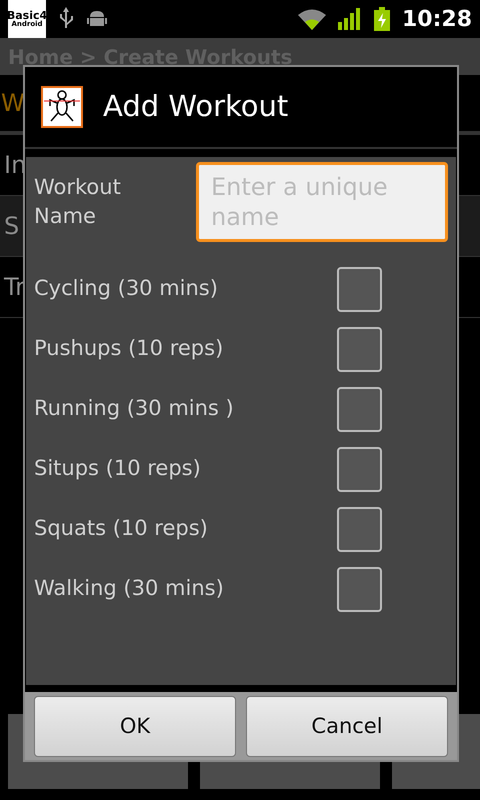 This screenshot has width=480, height=800. What do you see at coordinates (13, 103) in the screenshot?
I see `section-heading: W` at bounding box center [13, 103].